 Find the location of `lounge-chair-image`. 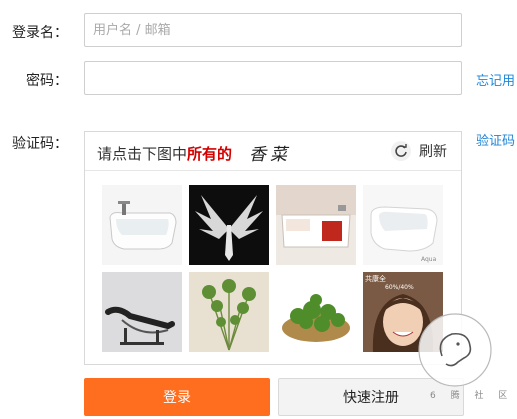

lounge-chair-image is located at coordinates (142, 312).